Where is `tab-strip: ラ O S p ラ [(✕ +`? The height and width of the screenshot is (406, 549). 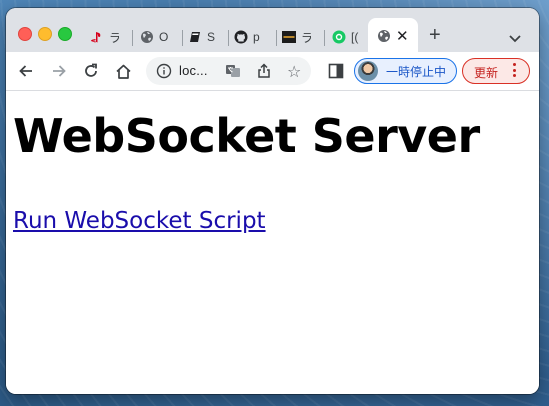 tab-strip: ラ O S p ラ [(✕ + is located at coordinates (272, 30).